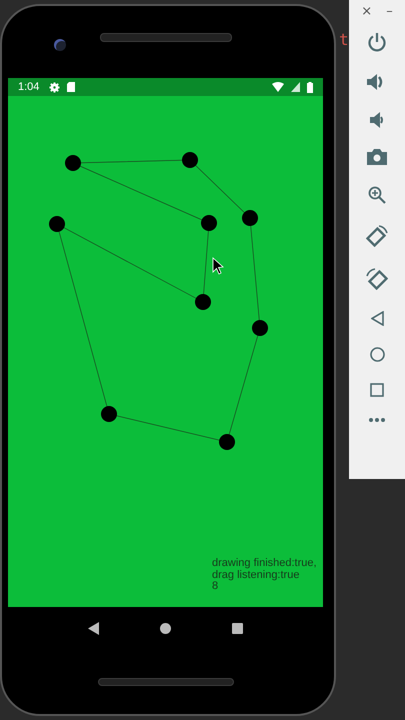 This screenshot has width=405, height=720. I want to click on rotate-right-icon, so click(377, 236).